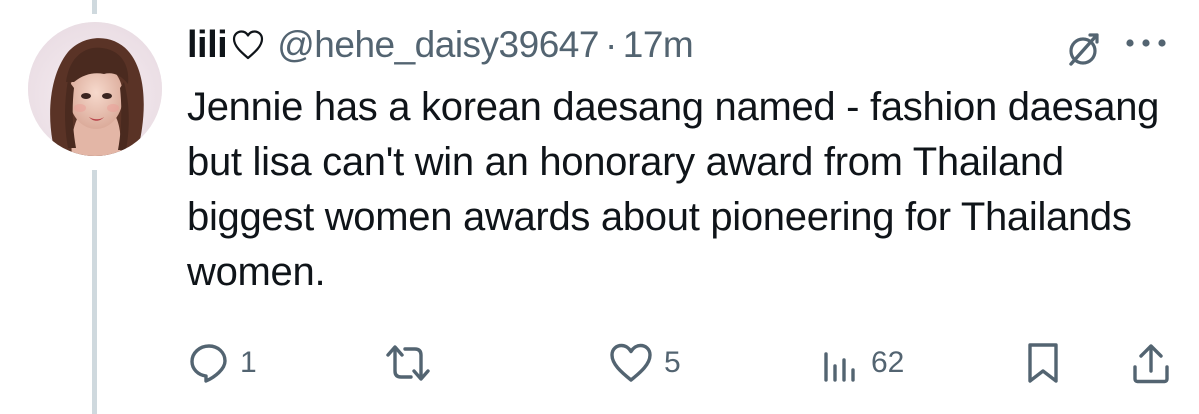 The height and width of the screenshot is (414, 1199). Describe the element at coordinates (888, 362) in the screenshot. I see `views-count: 62` at that location.